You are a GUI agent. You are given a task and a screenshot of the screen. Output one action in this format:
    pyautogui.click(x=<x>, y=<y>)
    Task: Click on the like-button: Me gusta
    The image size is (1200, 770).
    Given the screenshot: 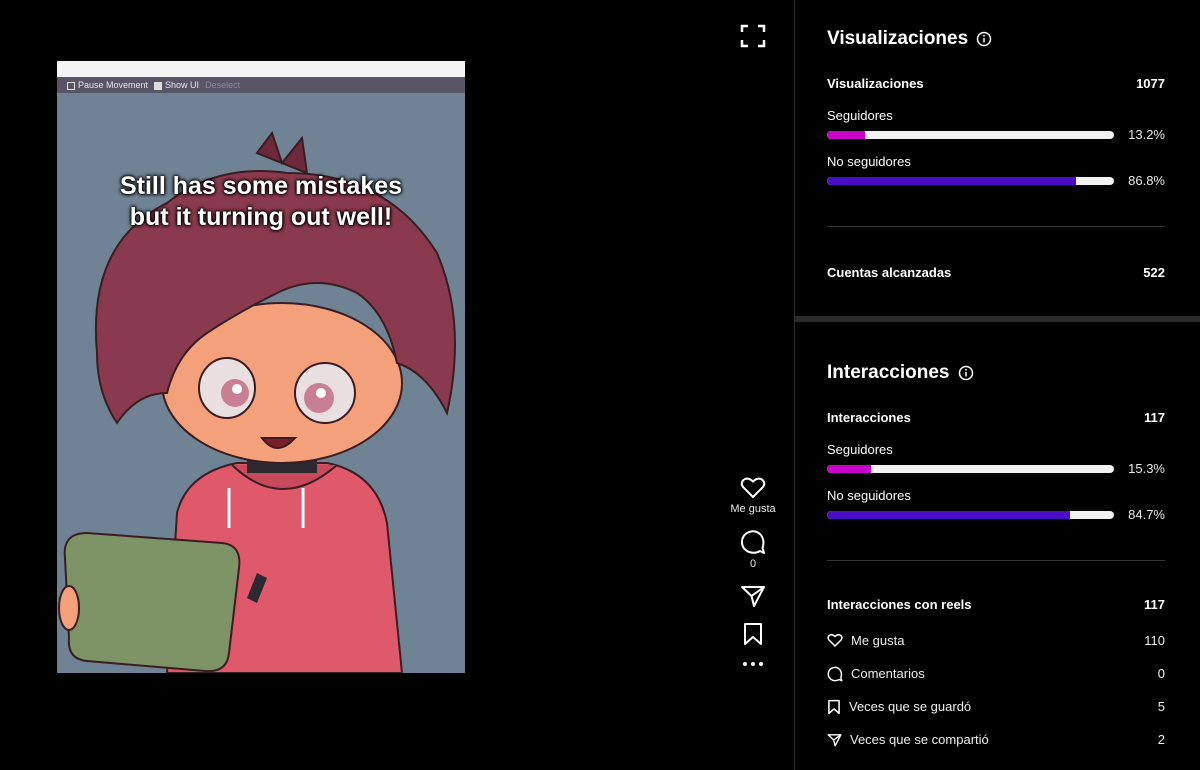 What is the action you would take?
    pyautogui.click(x=753, y=495)
    